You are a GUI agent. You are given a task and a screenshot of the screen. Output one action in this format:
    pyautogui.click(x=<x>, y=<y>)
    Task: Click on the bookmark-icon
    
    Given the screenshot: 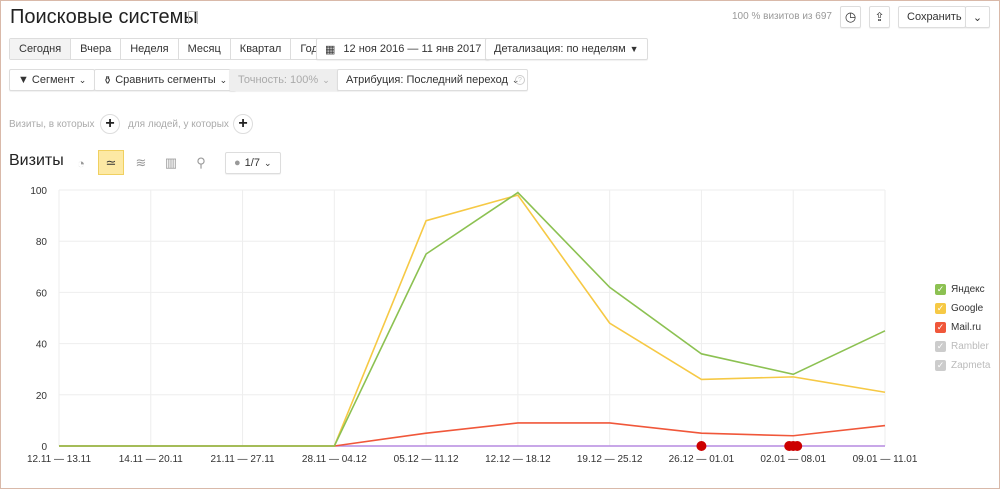 What is the action you would take?
    pyautogui.click(x=193, y=17)
    